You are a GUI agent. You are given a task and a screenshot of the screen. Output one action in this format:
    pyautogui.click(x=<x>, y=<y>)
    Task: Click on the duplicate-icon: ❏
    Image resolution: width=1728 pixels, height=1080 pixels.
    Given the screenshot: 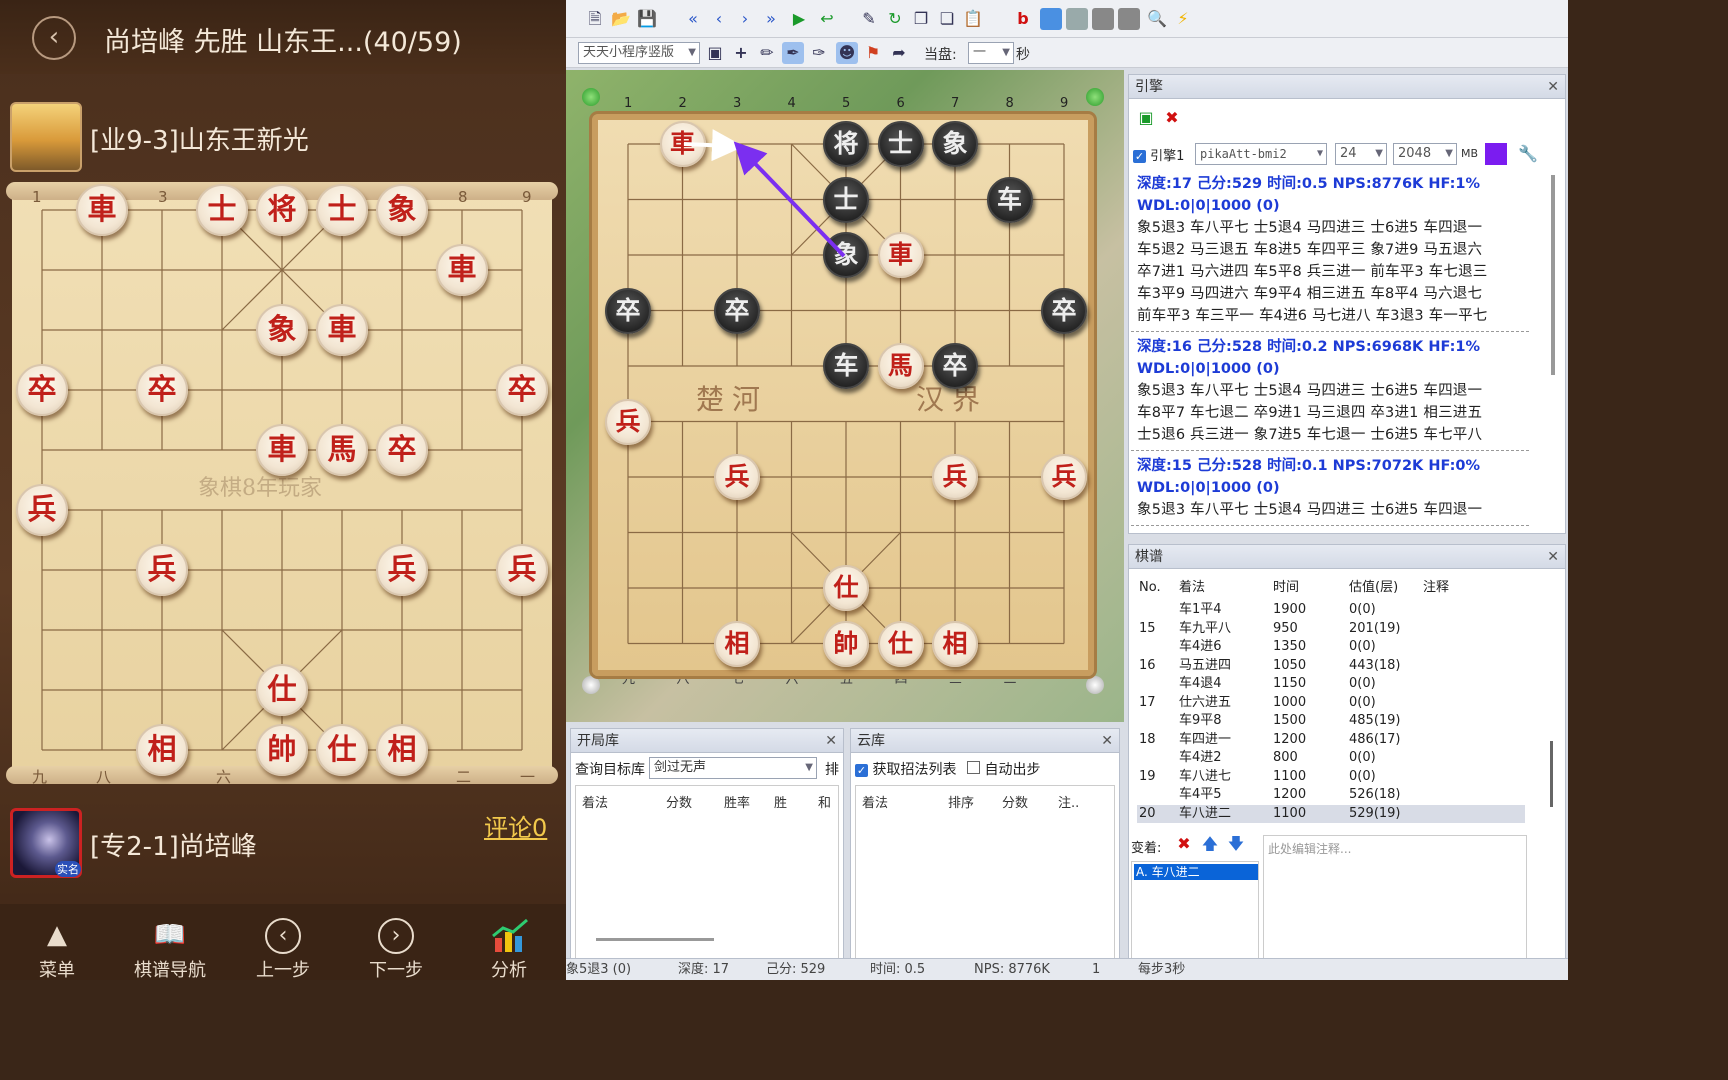 What is the action you would take?
    pyautogui.click(x=947, y=19)
    